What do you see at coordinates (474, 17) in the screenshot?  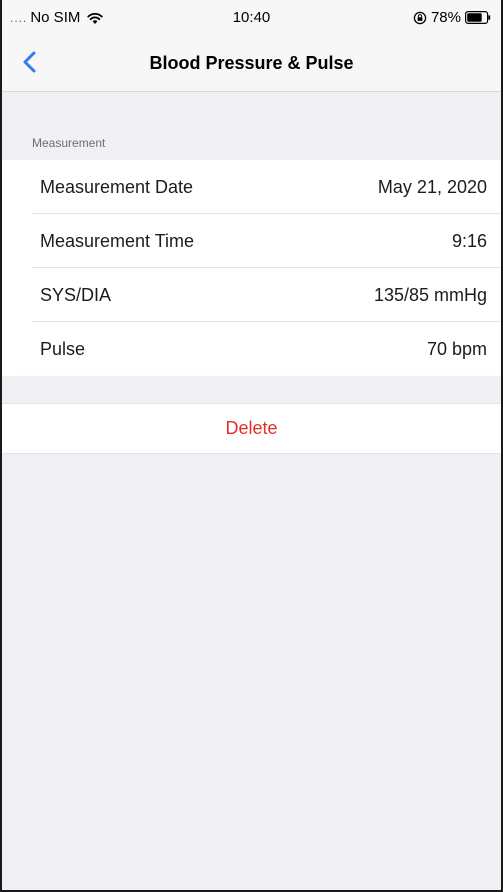 I see `battery-fill` at bounding box center [474, 17].